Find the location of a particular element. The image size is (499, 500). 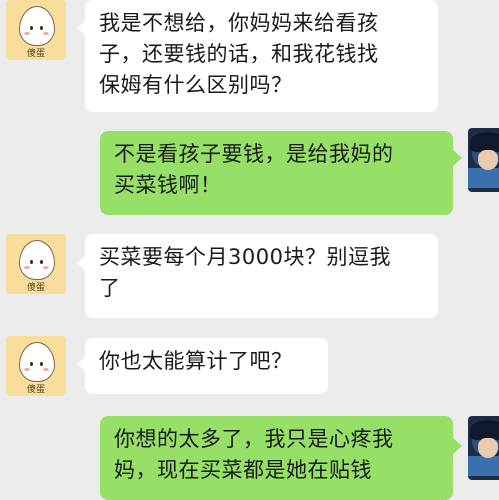

message-text-line: 买菜钱啊！ is located at coordinates (168, 185).